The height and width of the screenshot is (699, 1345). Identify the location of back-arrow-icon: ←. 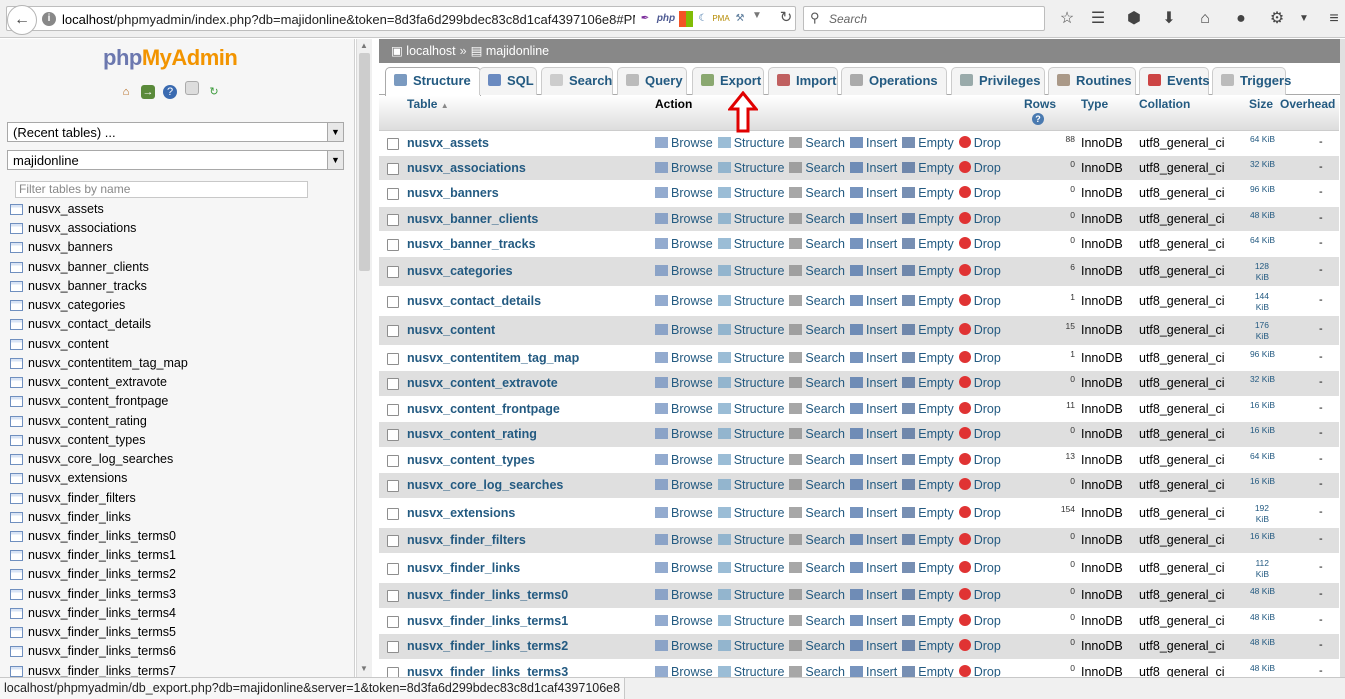
(22, 20).